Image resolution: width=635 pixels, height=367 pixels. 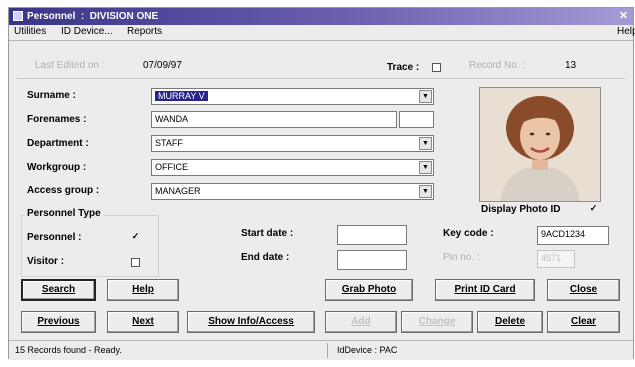 I want to click on surname-value: MURRAY V, so click(x=181, y=96).